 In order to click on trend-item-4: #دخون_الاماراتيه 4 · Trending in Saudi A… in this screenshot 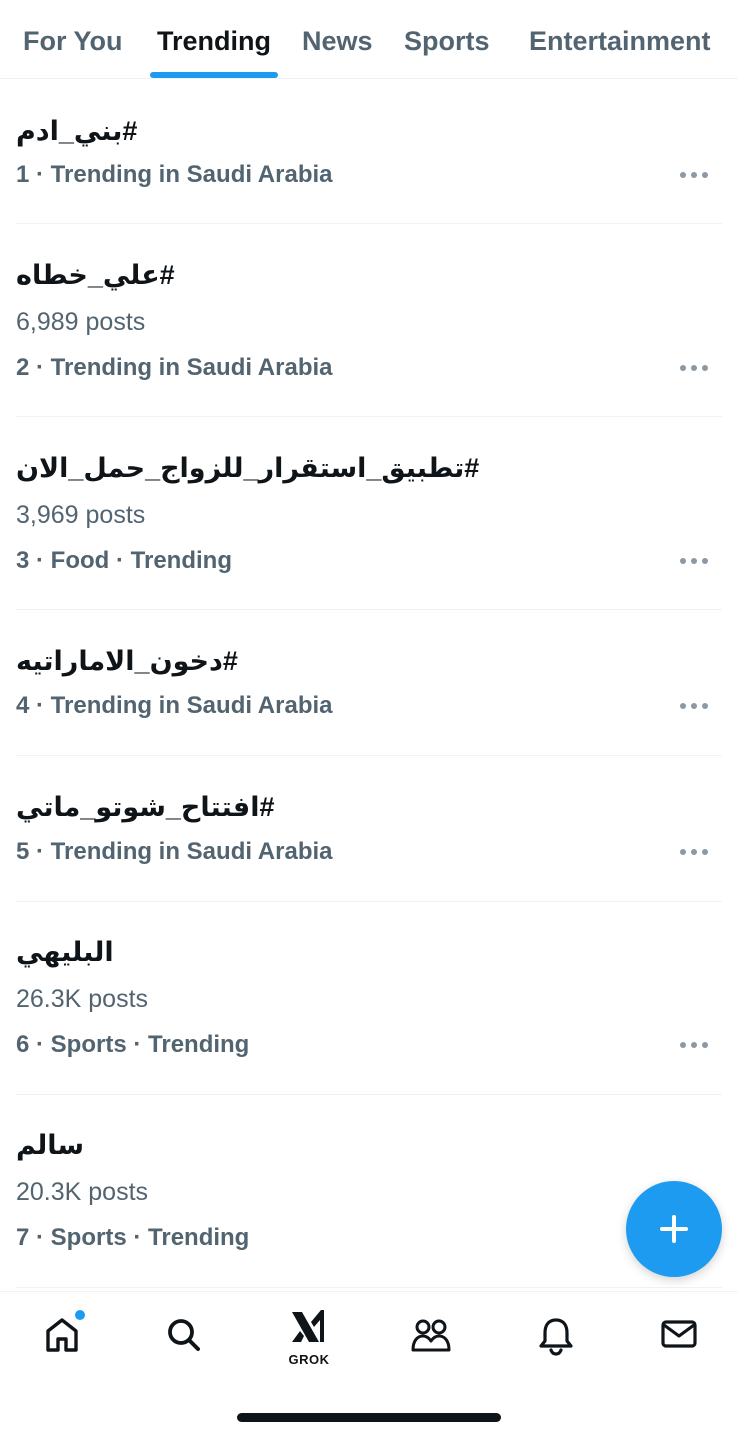, I will do `click(369, 683)`.